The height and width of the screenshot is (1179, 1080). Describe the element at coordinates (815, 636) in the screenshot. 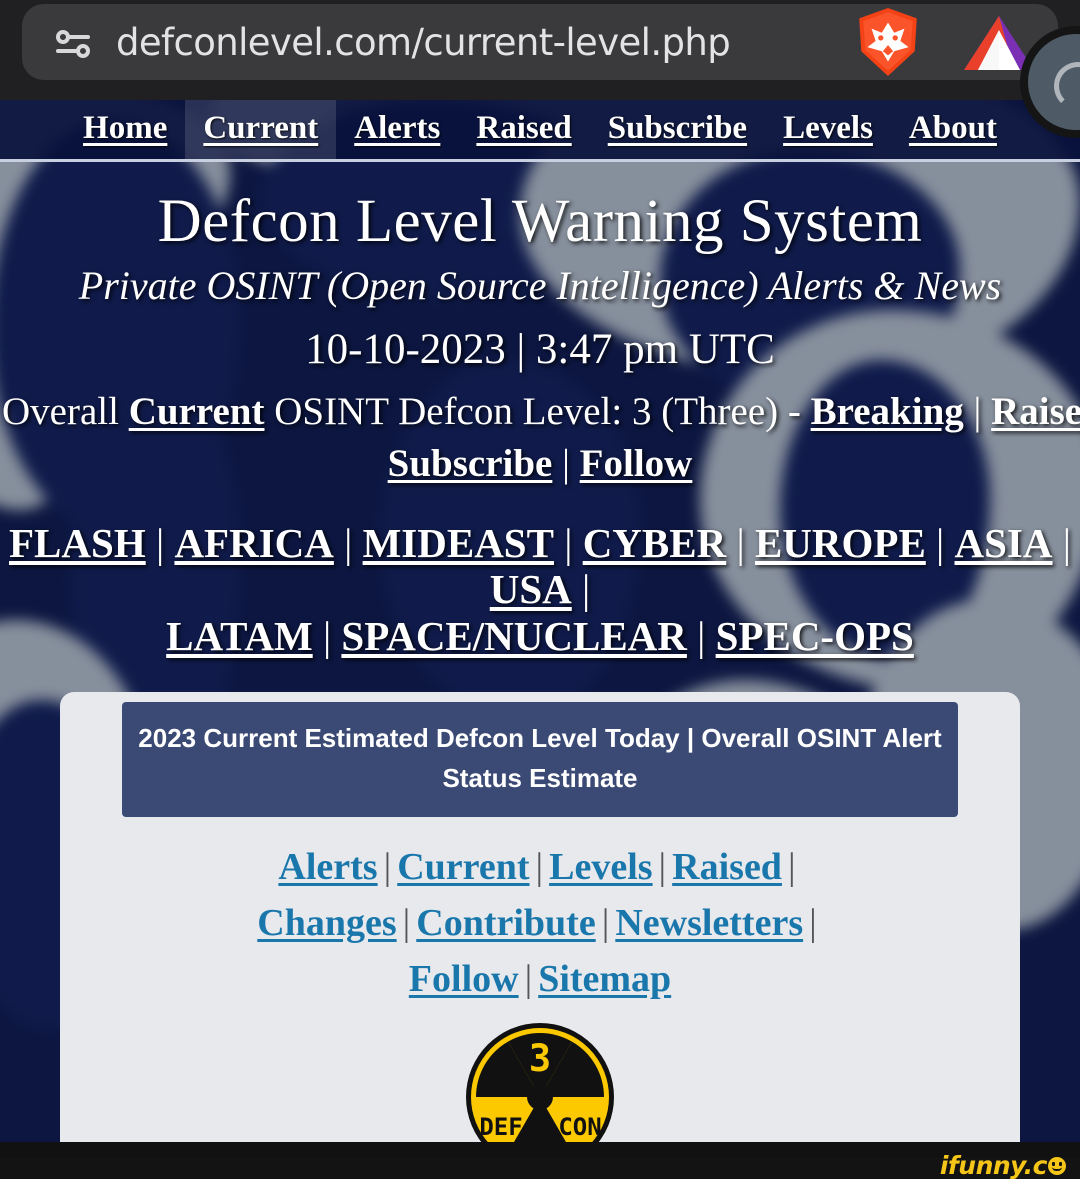

I see `region-link-spec-ops: SPEC-OPS` at that location.